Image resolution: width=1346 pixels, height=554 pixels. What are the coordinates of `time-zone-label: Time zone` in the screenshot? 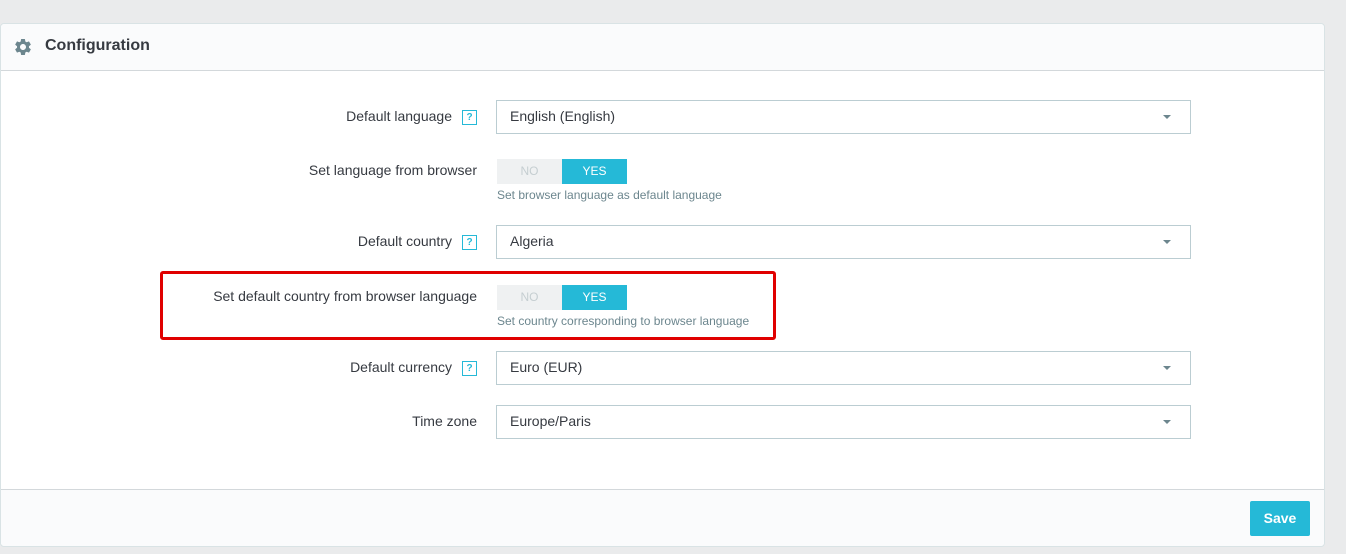 It's located at (444, 421).